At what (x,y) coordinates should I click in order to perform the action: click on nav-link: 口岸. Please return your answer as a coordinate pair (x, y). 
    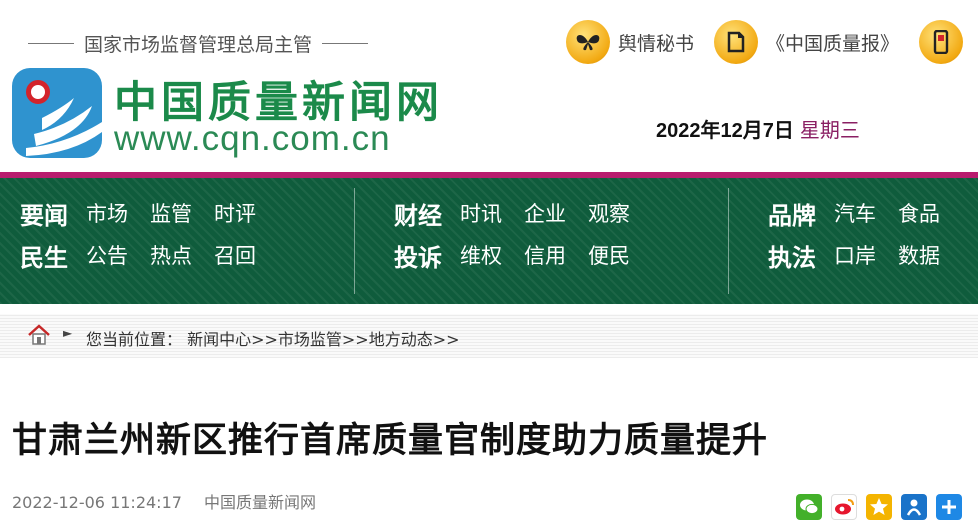
    Looking at the image, I should click on (855, 255).